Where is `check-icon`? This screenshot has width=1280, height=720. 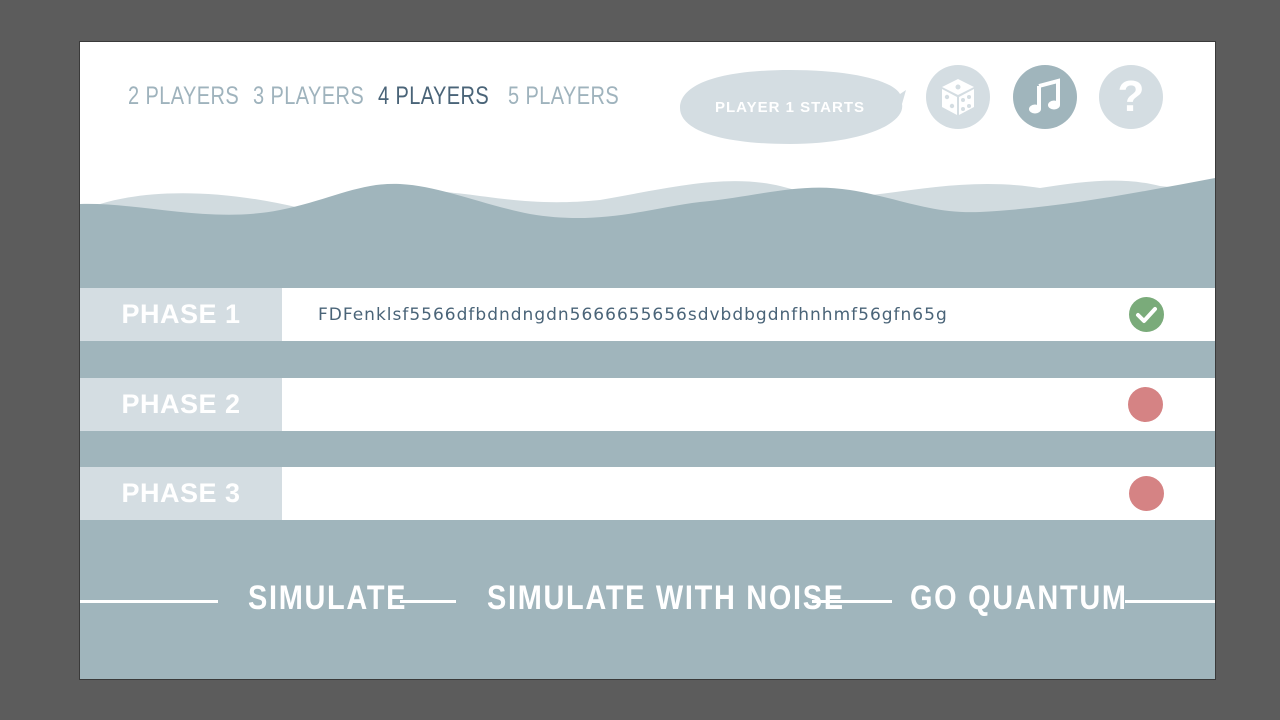 check-icon is located at coordinates (1146, 314).